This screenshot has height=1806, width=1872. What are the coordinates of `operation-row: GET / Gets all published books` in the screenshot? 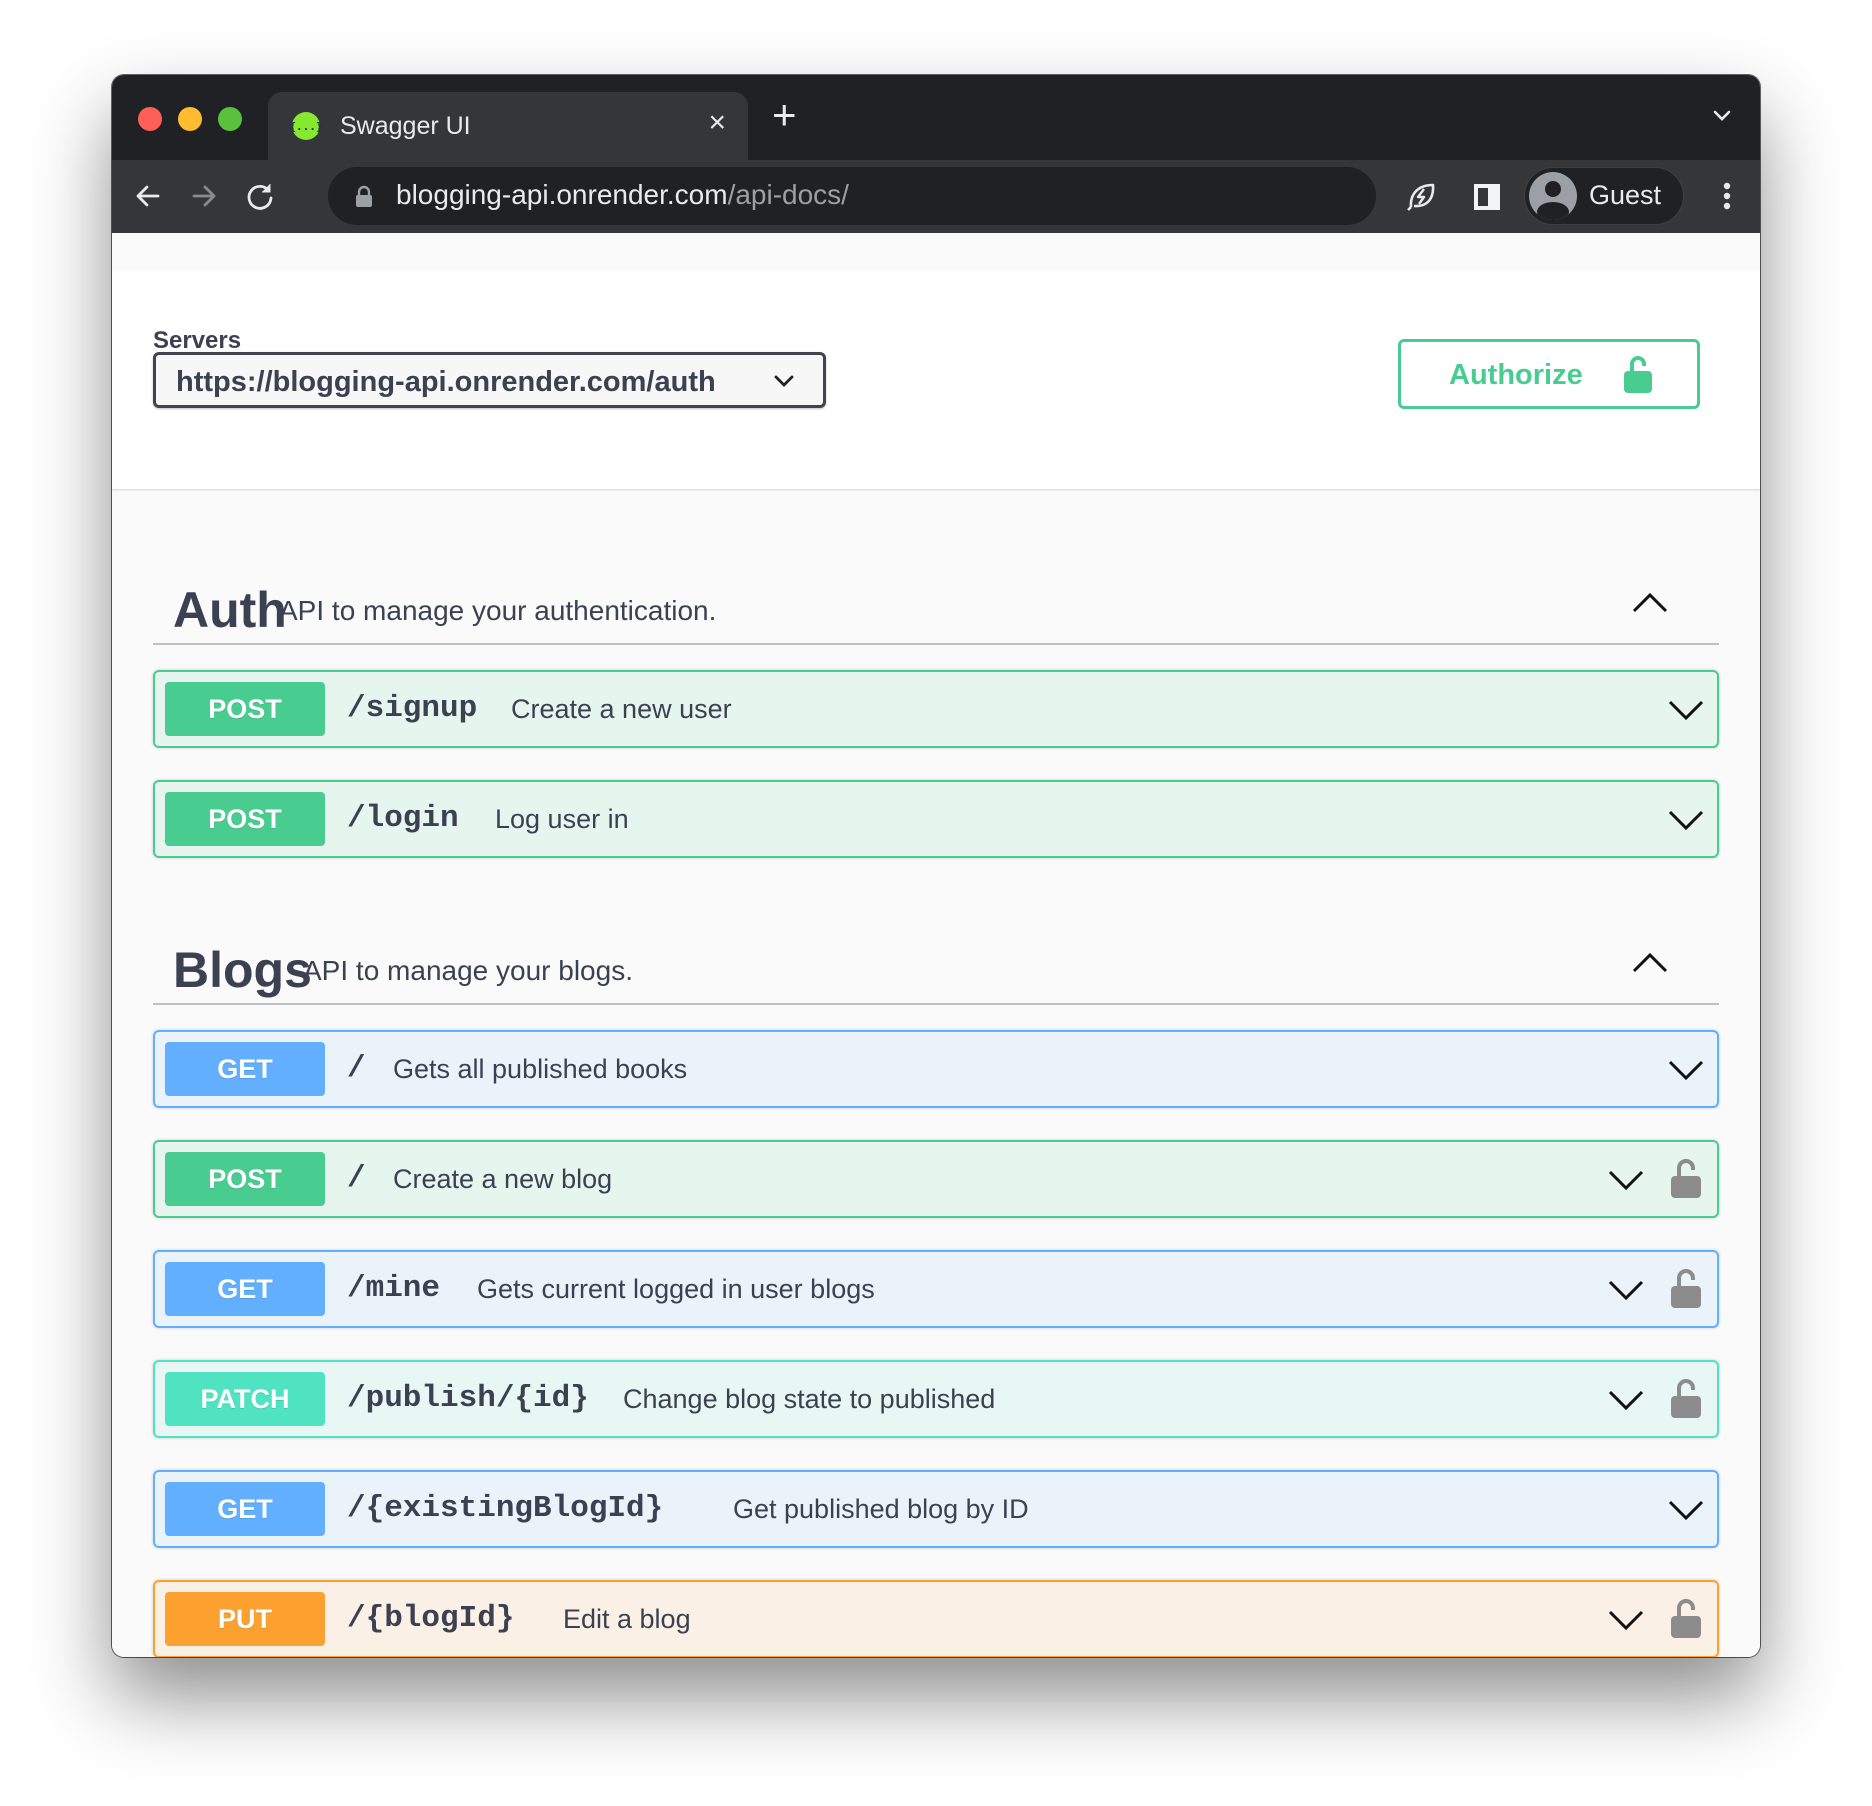 It's located at (936, 1069).